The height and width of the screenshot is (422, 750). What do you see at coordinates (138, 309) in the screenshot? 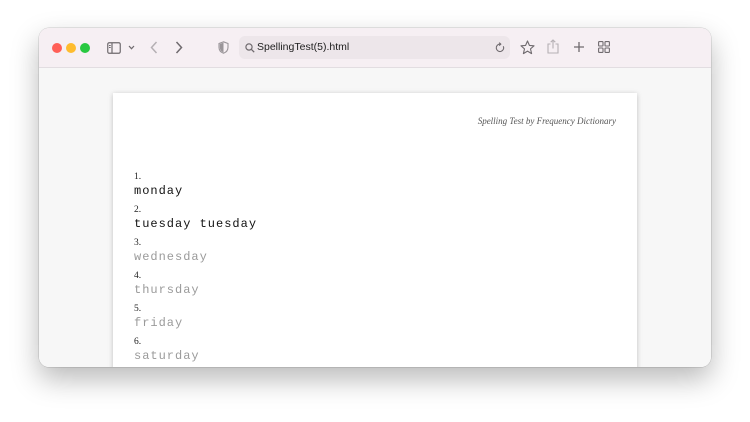
I see `item-number: 5.` at bounding box center [138, 309].